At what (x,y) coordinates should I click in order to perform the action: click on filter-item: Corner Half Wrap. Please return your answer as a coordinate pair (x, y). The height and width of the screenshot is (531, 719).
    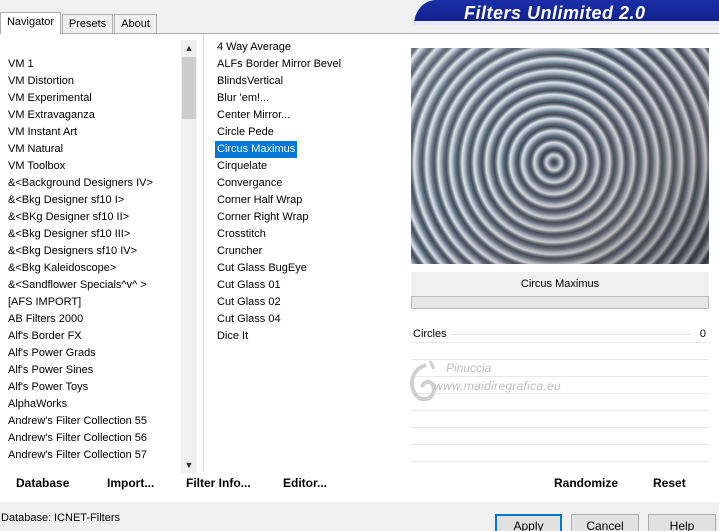
    Looking at the image, I should click on (259, 200).